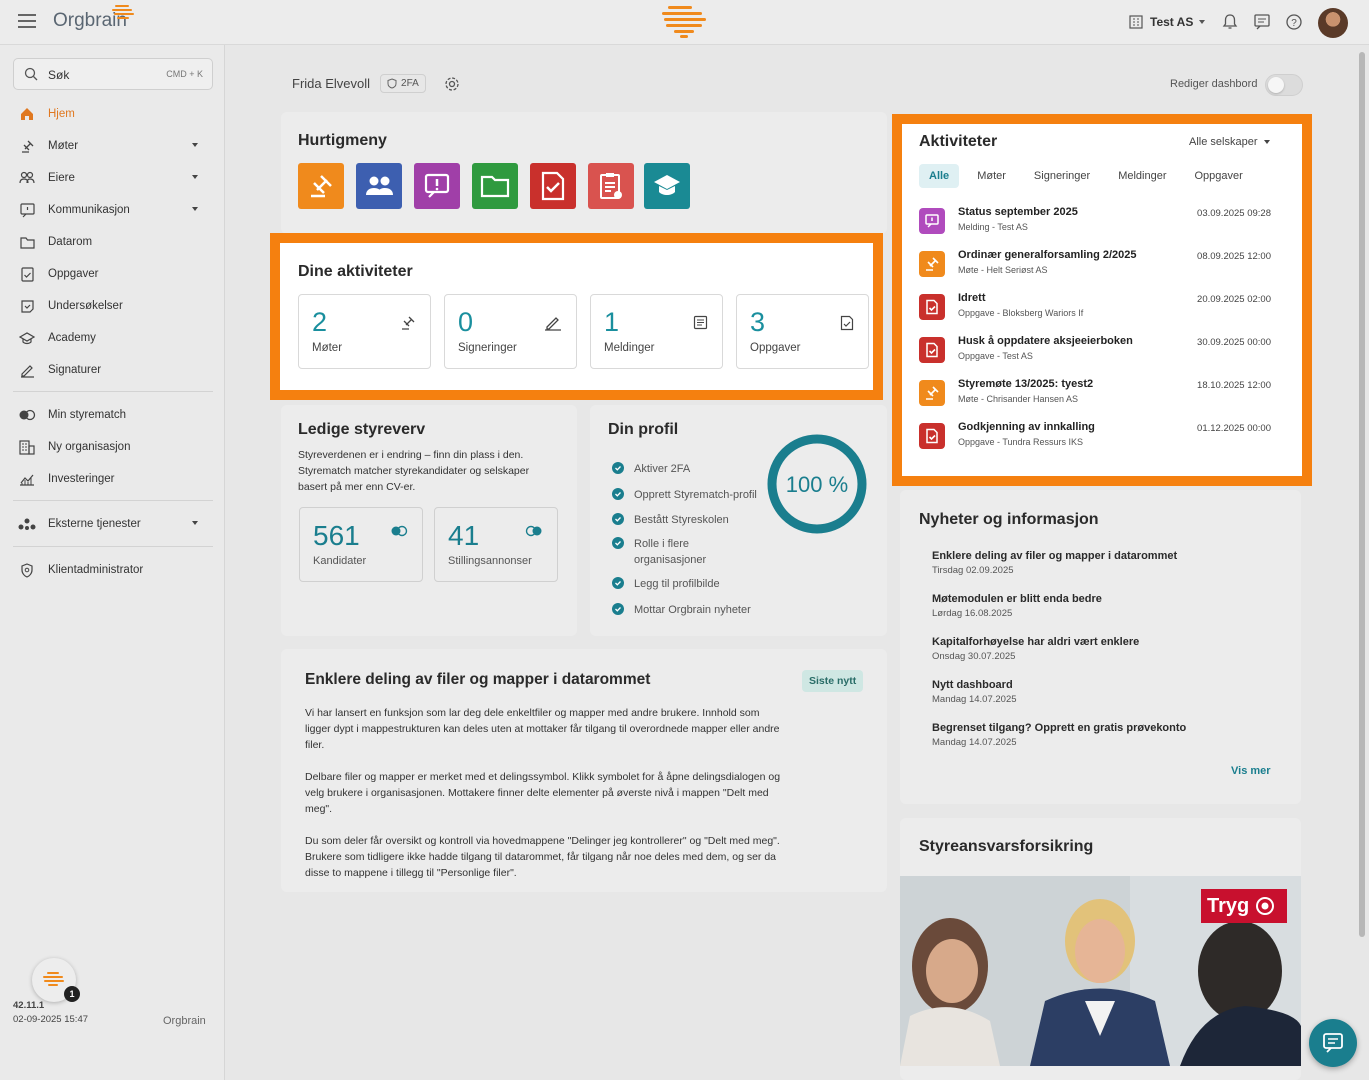 The image size is (1369, 1080). I want to click on candidates-stat: 561 Kandidater, so click(361, 544).